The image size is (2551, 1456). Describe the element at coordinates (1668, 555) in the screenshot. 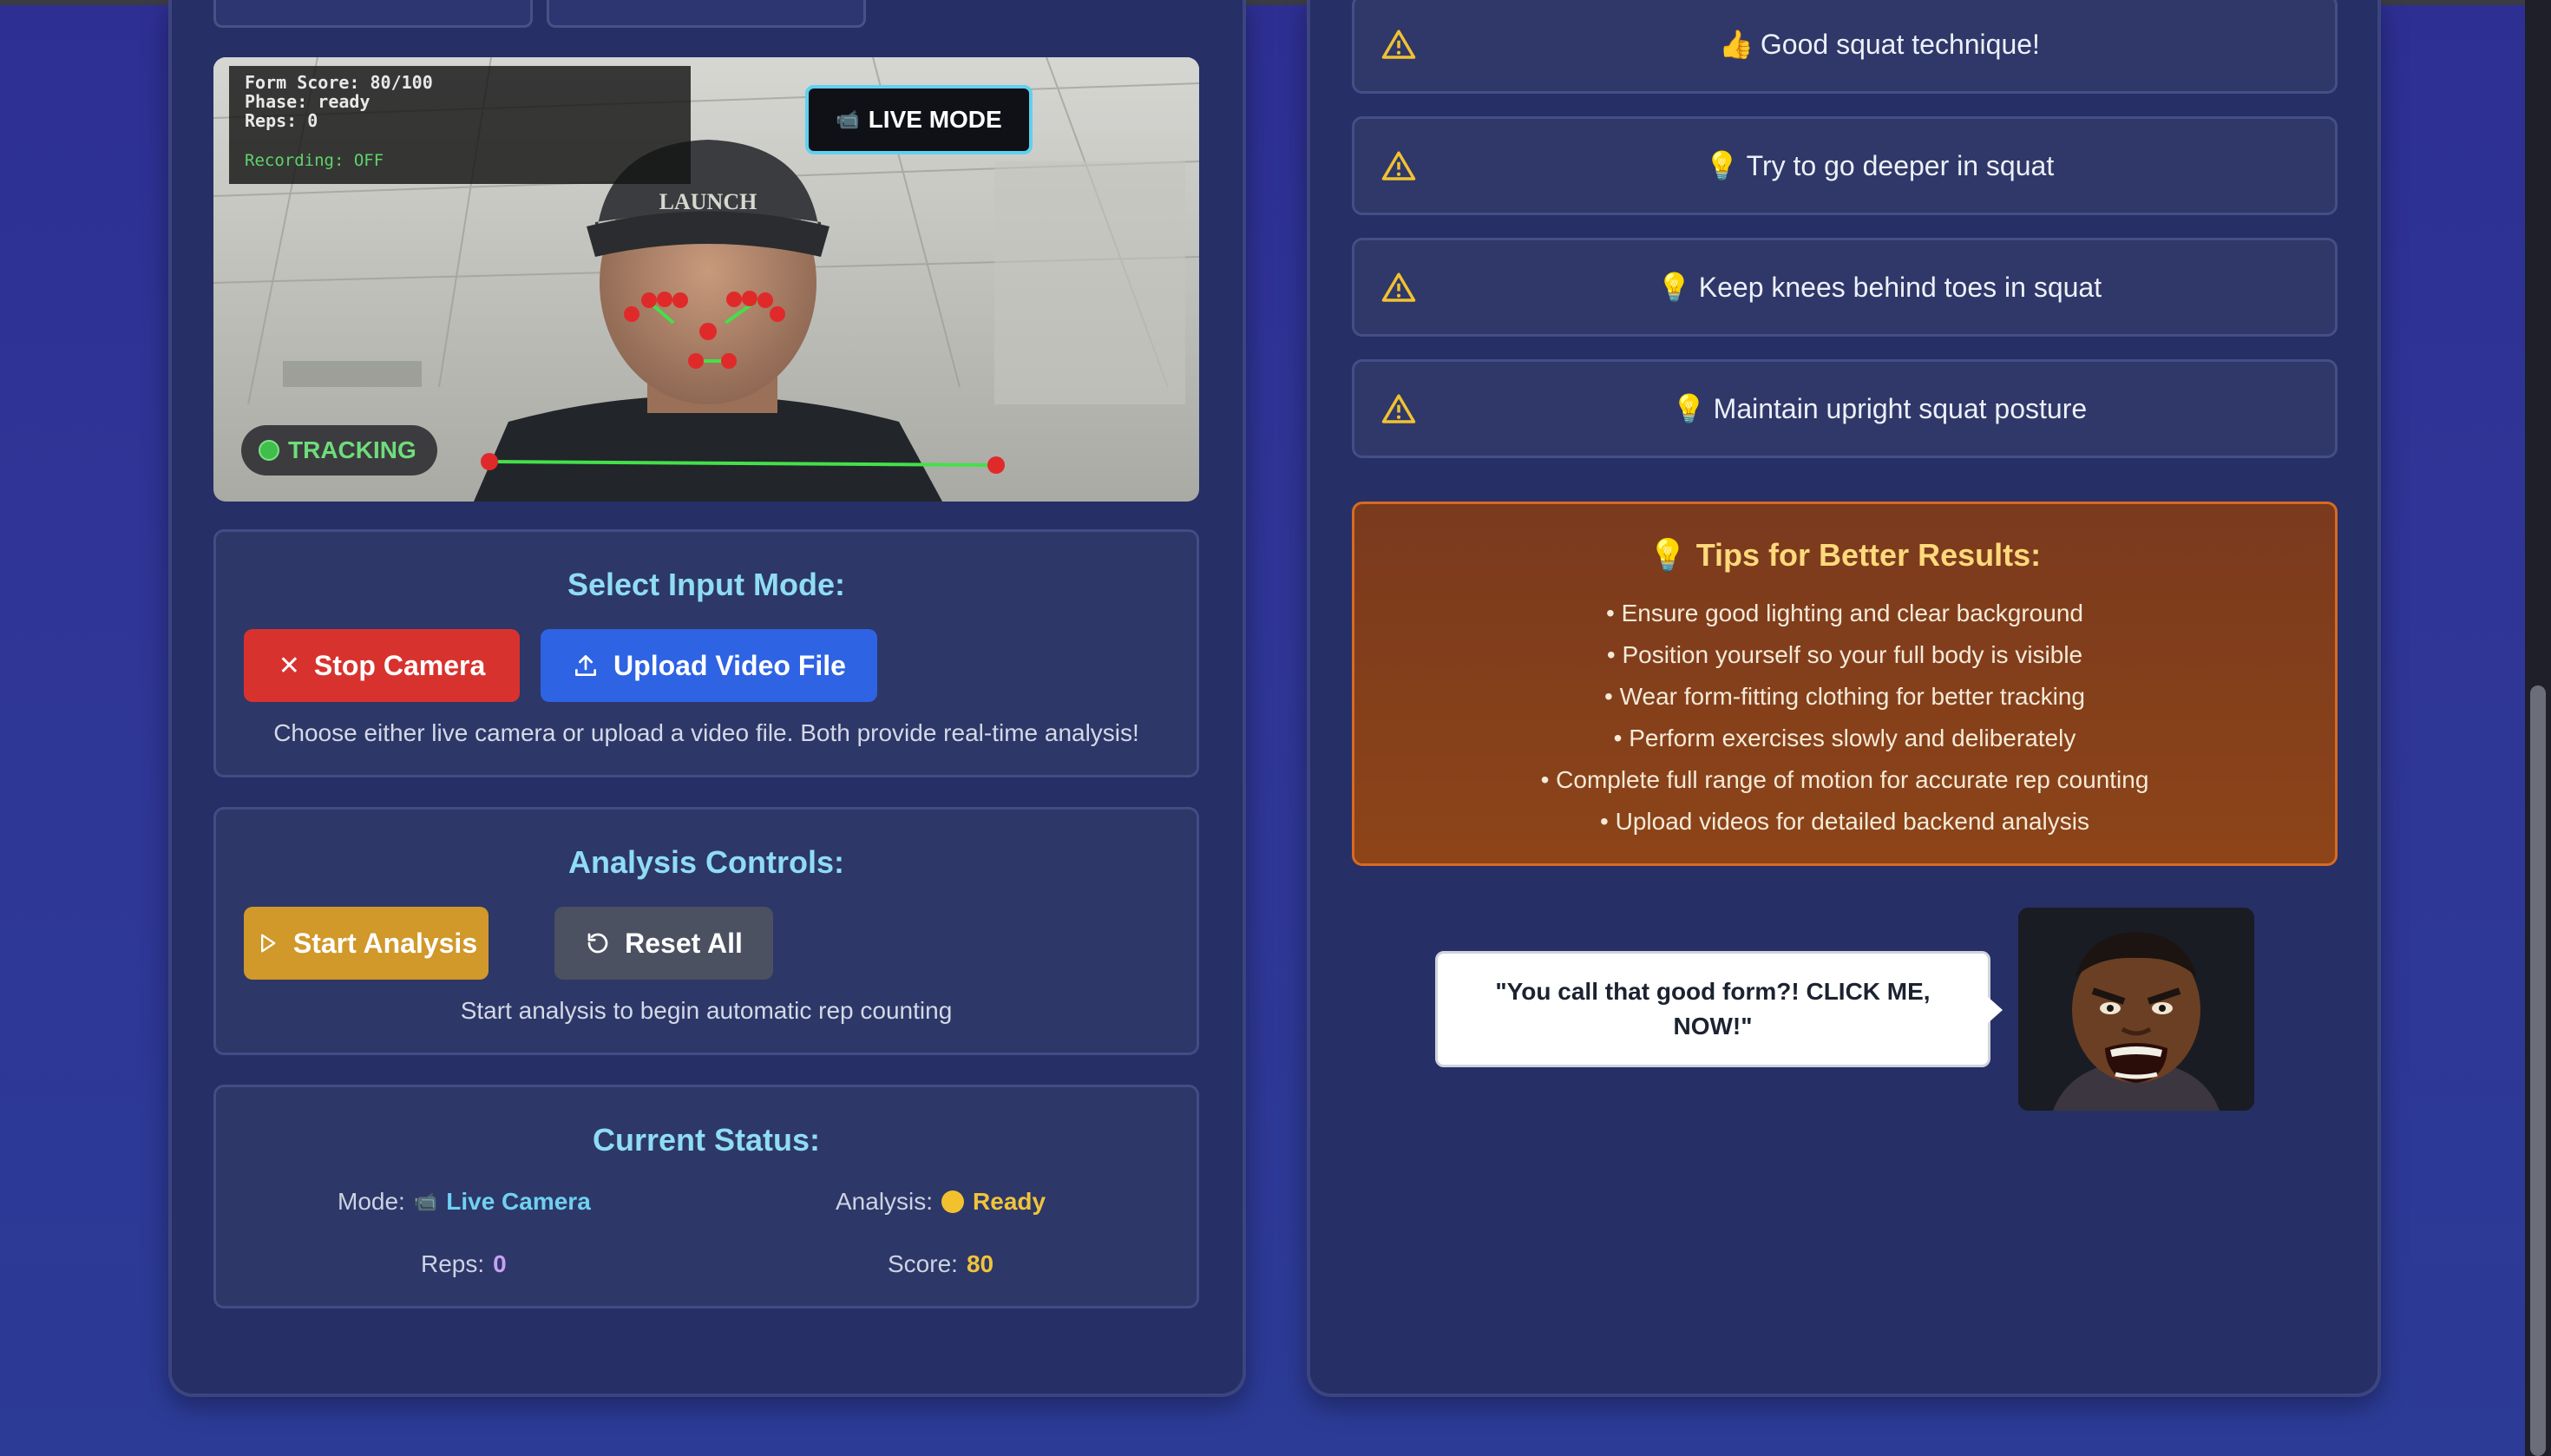

I see `lightbulb-icon: 💡` at that location.